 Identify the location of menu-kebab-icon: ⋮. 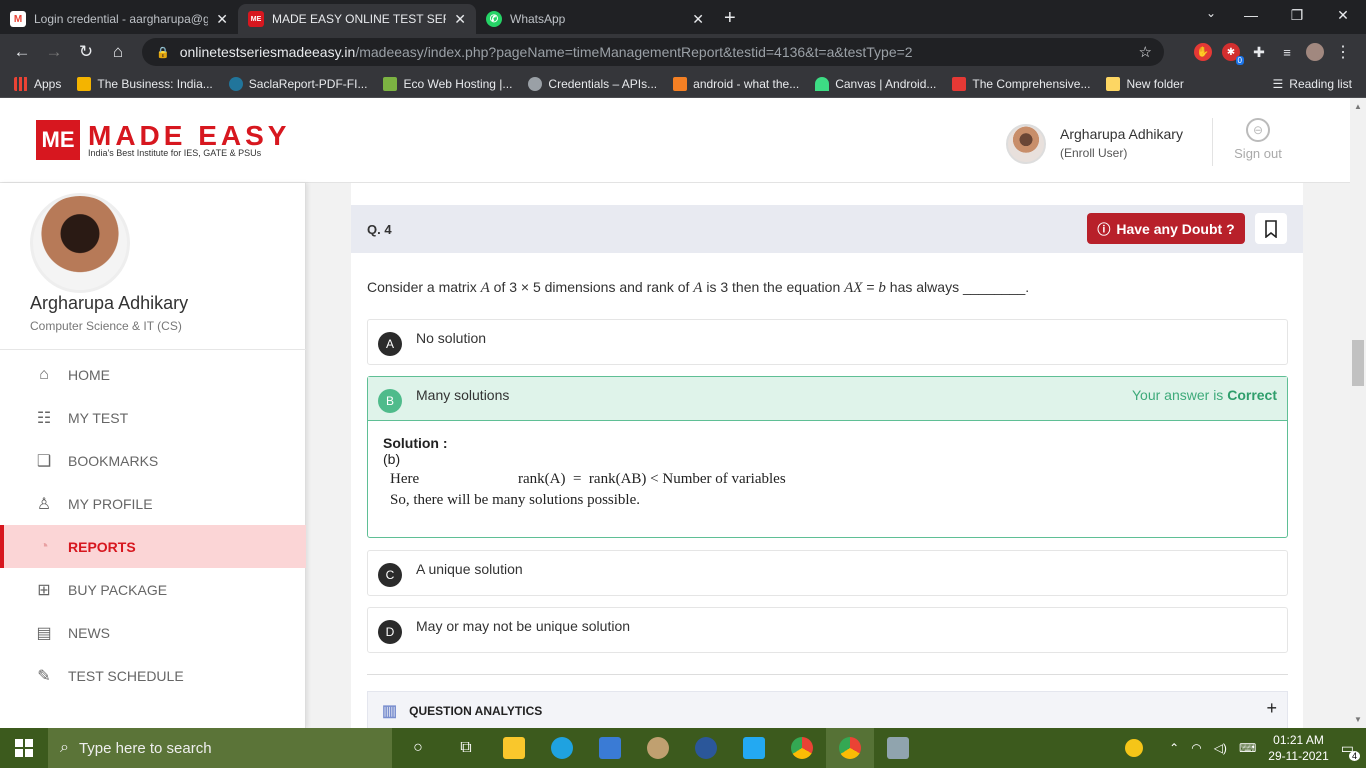
(1343, 52).